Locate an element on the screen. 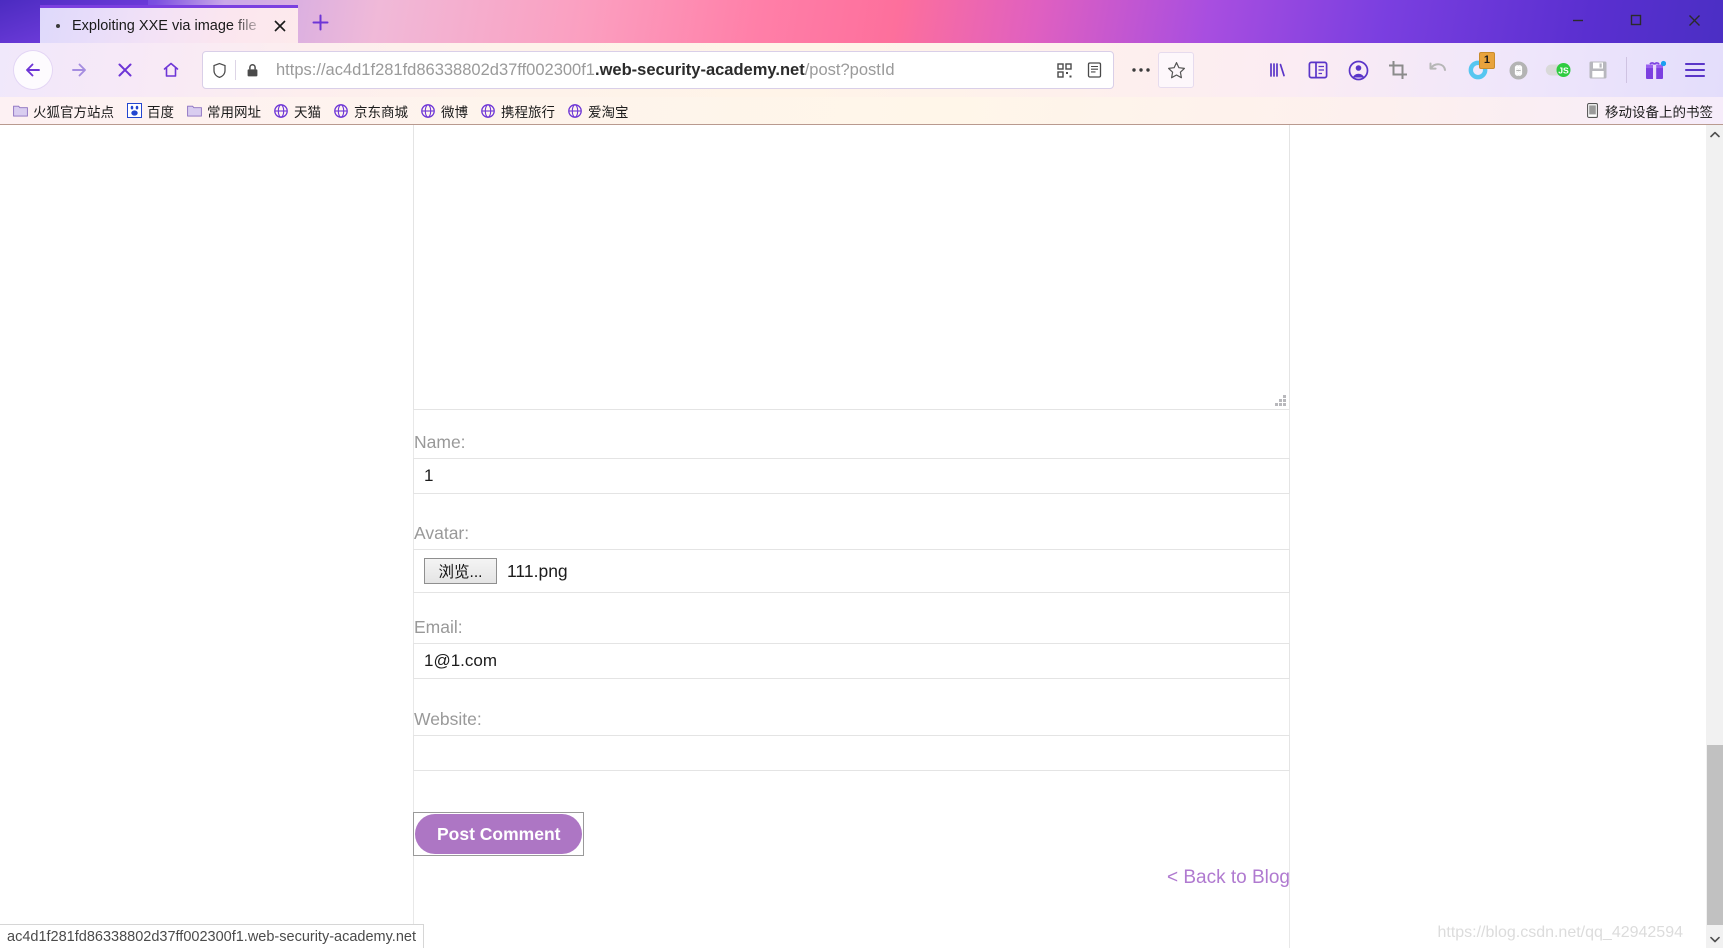 The height and width of the screenshot is (948, 1723). bookmark-label: 常用网址 is located at coordinates (234, 112).